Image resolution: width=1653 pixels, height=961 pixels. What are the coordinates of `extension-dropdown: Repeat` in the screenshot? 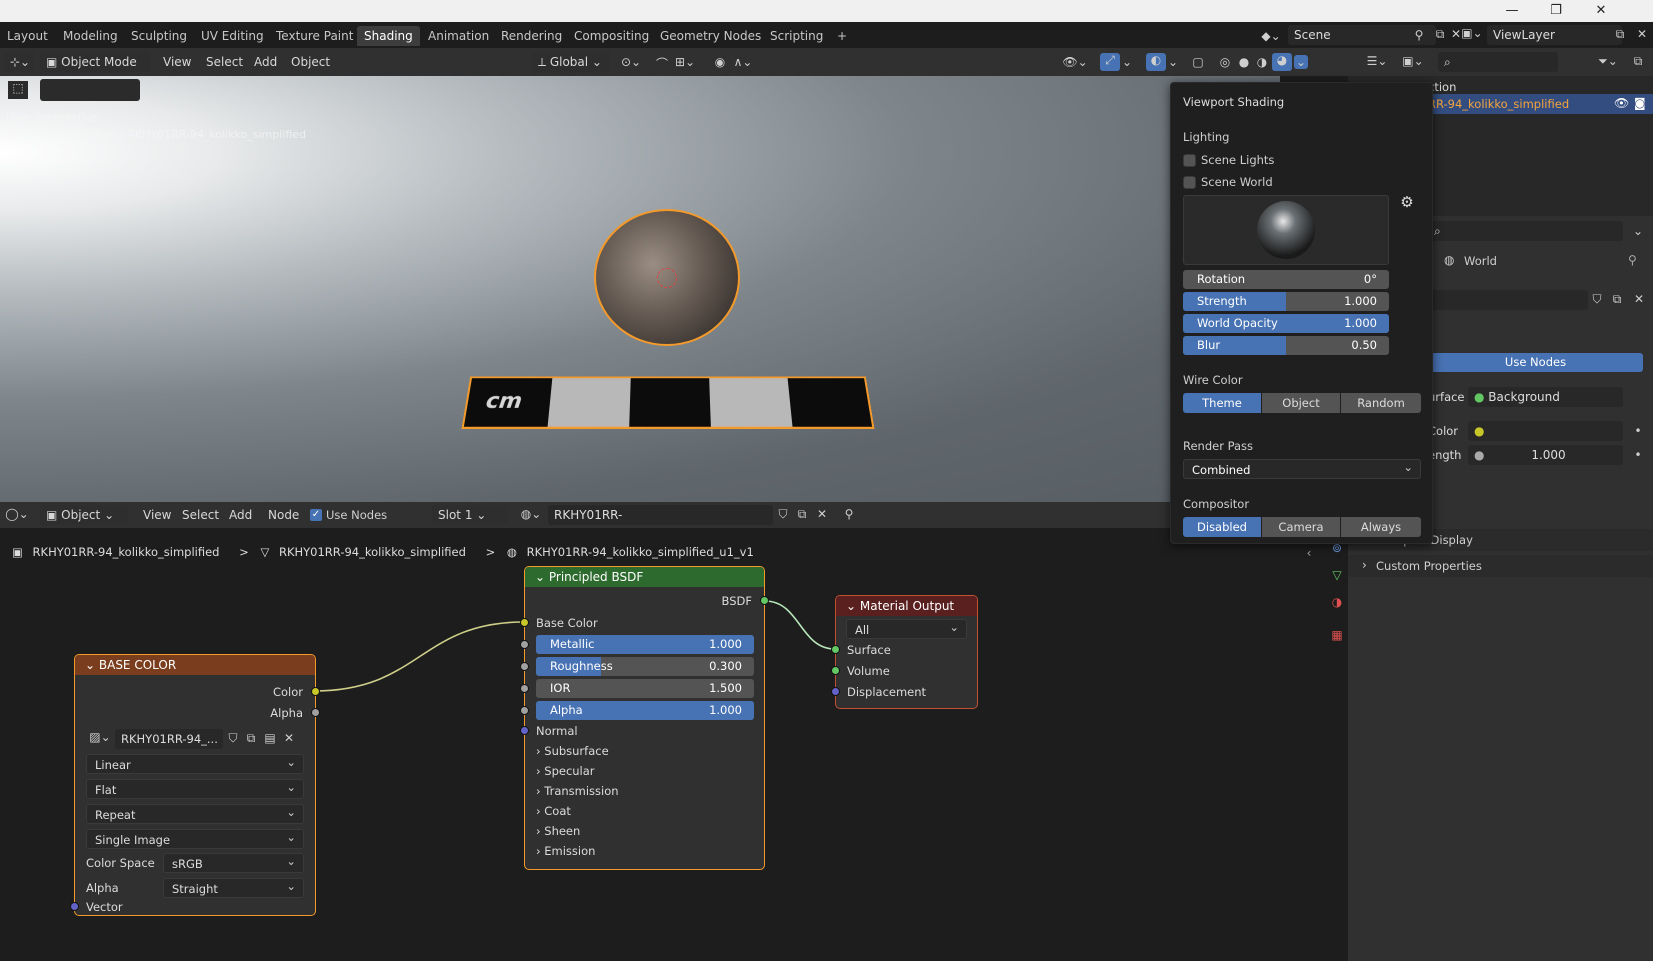 It's located at (195, 813).